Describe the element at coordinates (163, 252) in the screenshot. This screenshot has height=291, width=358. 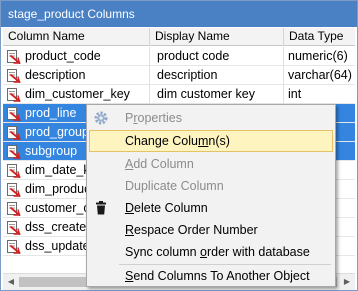
I see `menu-label-pre: Sync column` at that location.